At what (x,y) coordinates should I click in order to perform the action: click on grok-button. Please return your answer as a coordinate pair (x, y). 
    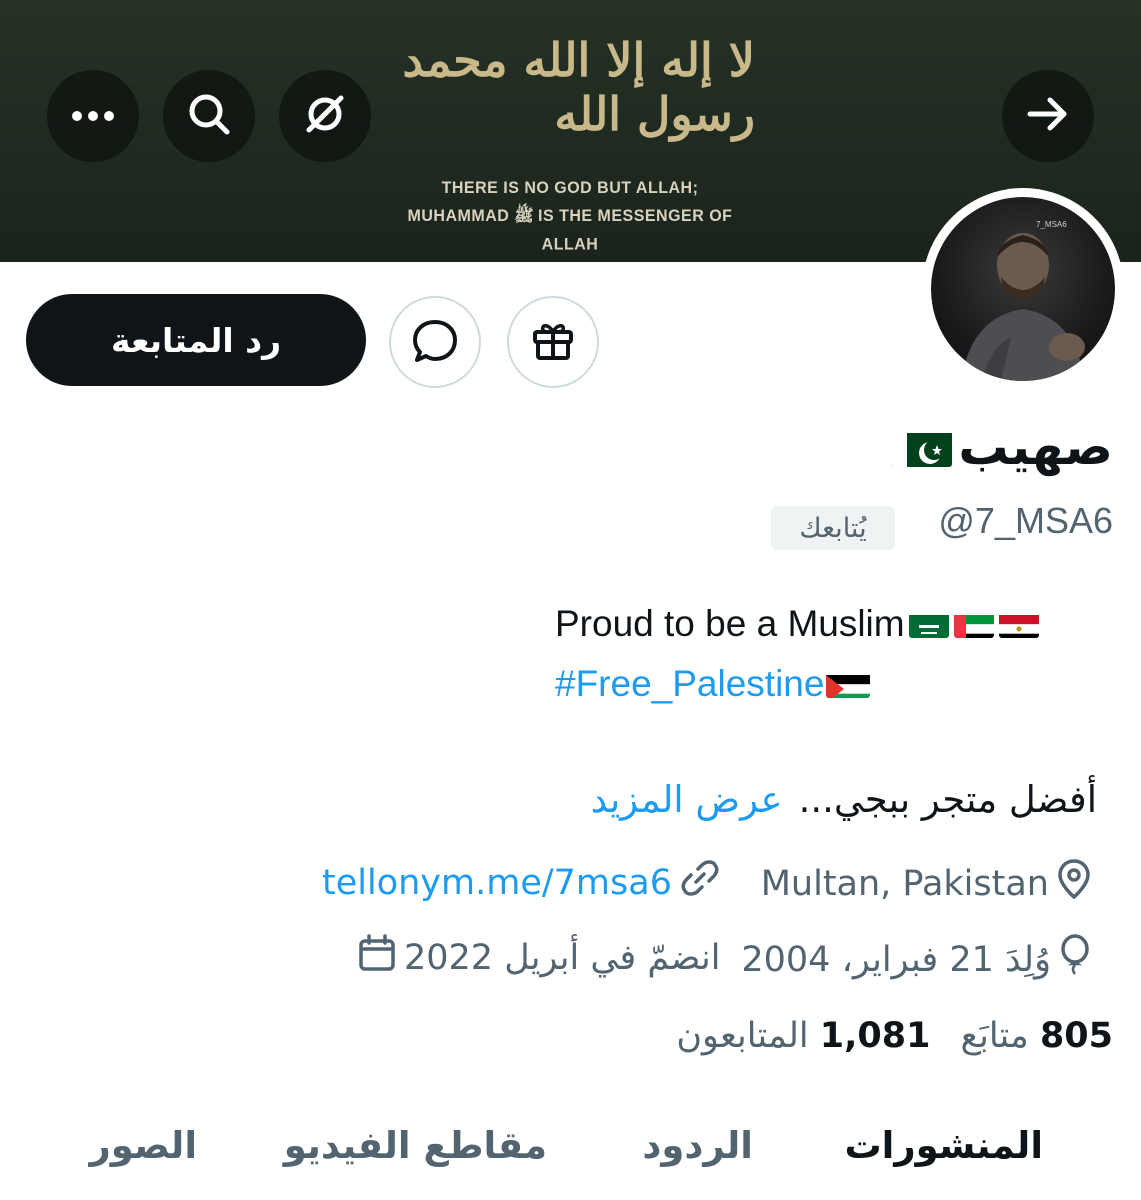
    Looking at the image, I should click on (325, 116).